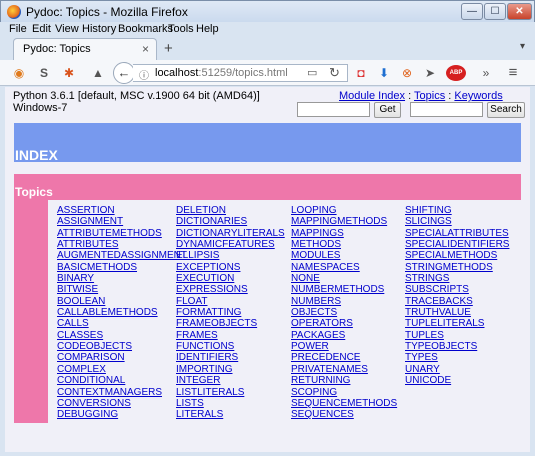  What do you see at coordinates (457, 323) in the screenshot?
I see `topic-link: TUPLELITERALS` at bounding box center [457, 323].